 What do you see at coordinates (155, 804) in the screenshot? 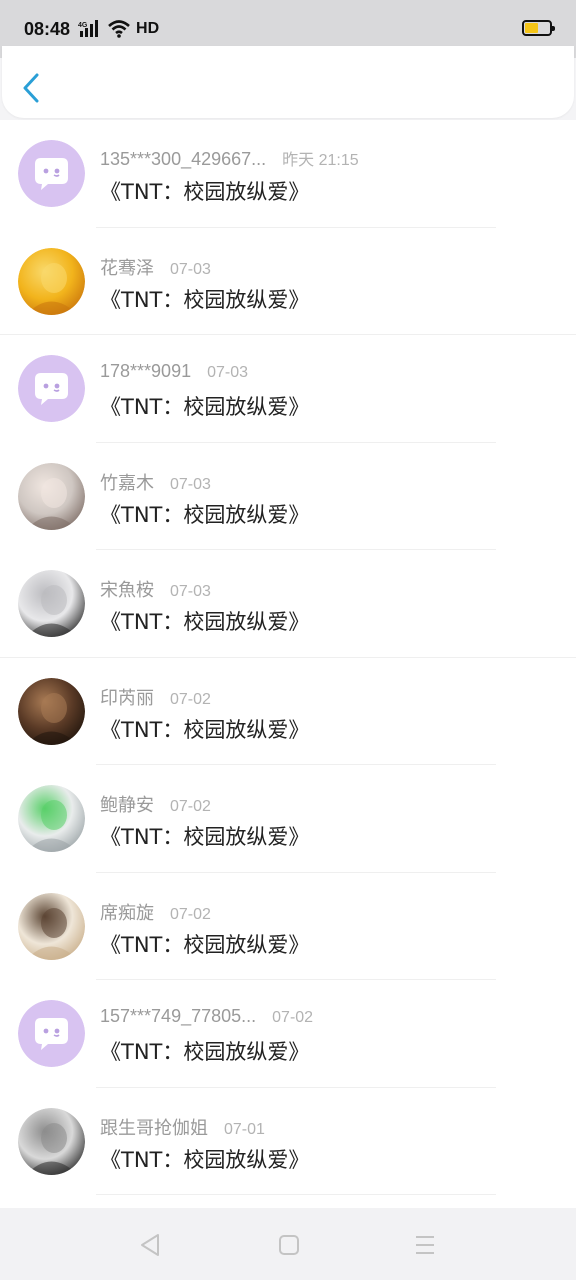
I see `meta-line: 鲍静安 07-02` at bounding box center [155, 804].